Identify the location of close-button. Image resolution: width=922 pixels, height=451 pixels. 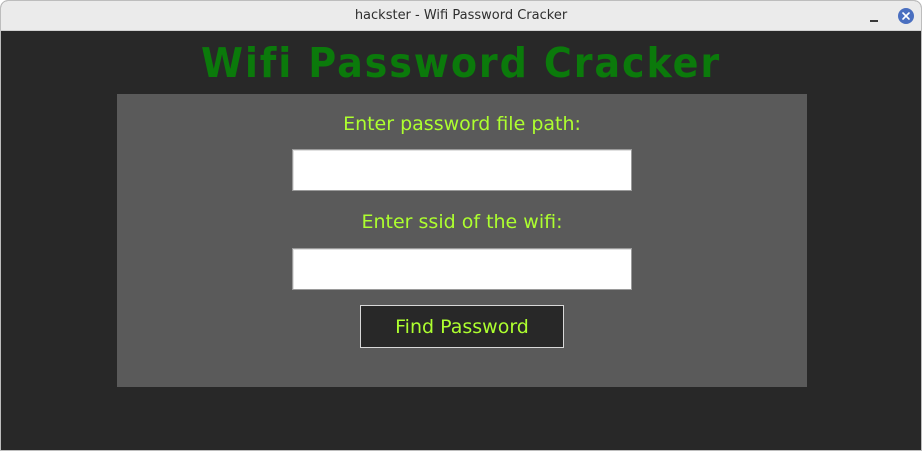
(906, 16).